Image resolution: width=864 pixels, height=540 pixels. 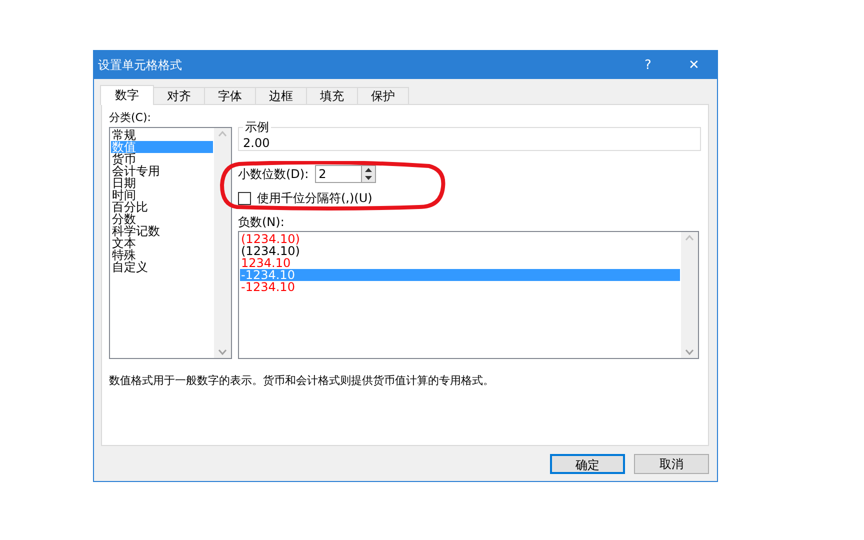 I want to click on tab: 保护, so click(x=383, y=96).